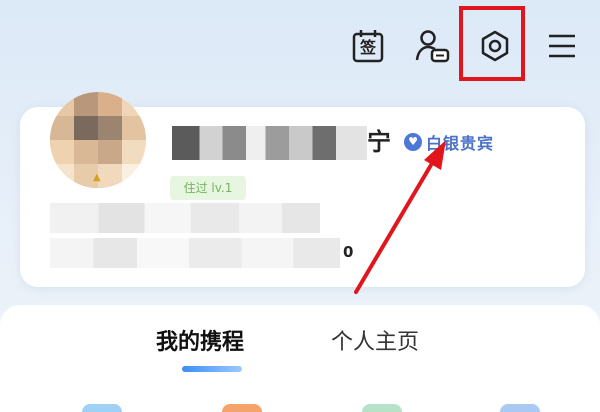 The image size is (600, 412). Describe the element at coordinates (460, 143) in the screenshot. I see `vip-label: 白银贵宾` at that location.